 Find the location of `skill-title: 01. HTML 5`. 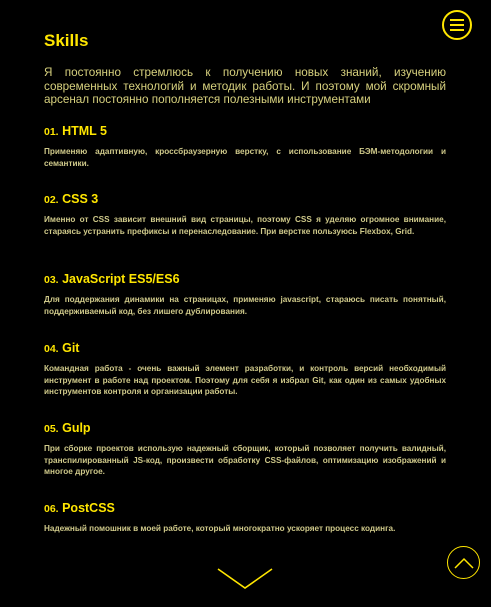

skill-title: 01. HTML 5 is located at coordinates (245, 131).